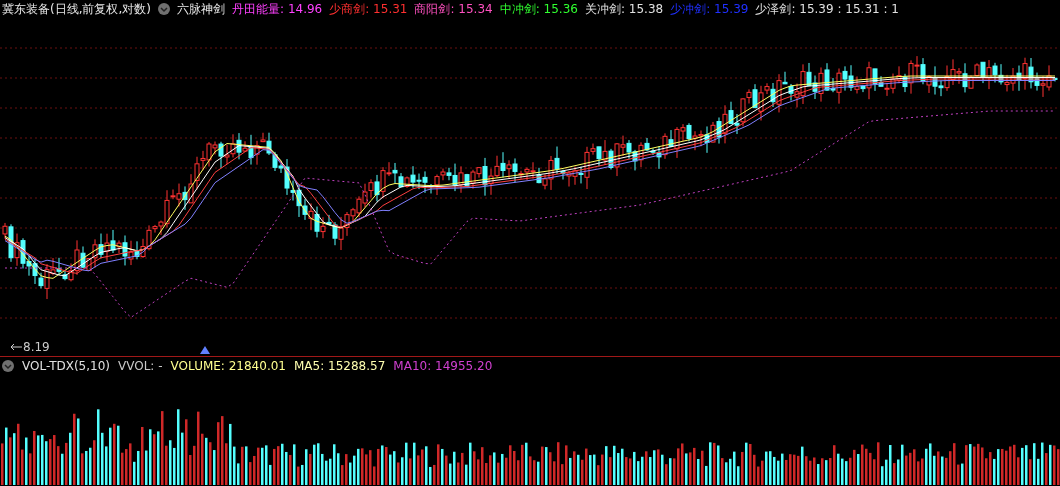 The image size is (1060, 486). I want to click on triangle-icon, so click(205, 350).